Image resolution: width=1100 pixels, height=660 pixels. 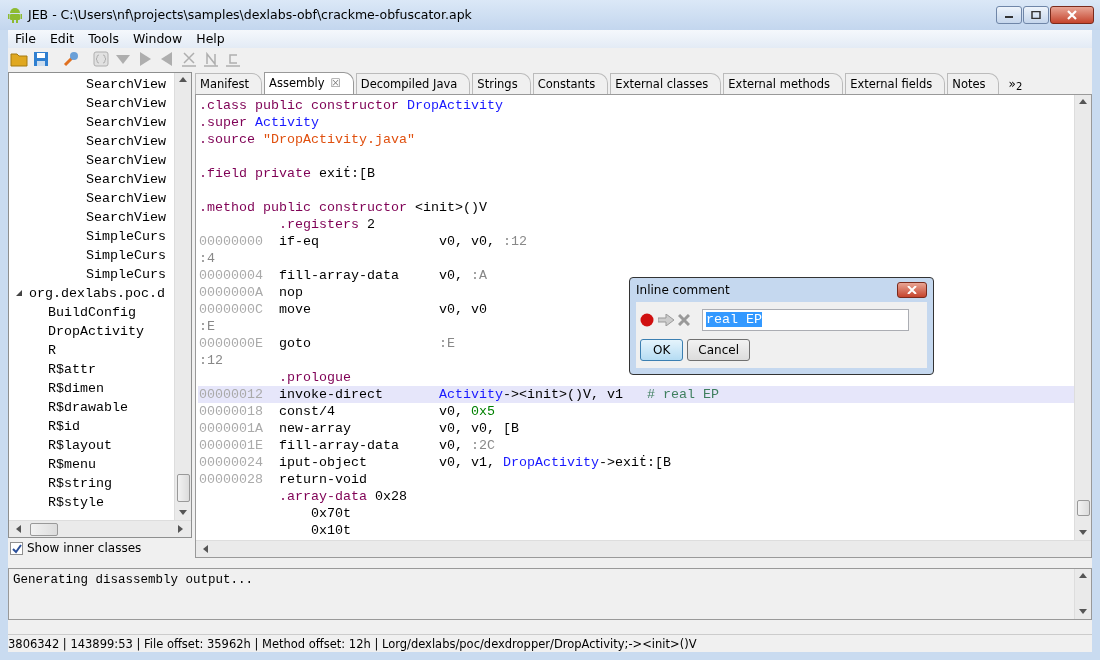 What do you see at coordinates (682, 394) in the screenshot?
I see `code-comment: # real EP` at bounding box center [682, 394].